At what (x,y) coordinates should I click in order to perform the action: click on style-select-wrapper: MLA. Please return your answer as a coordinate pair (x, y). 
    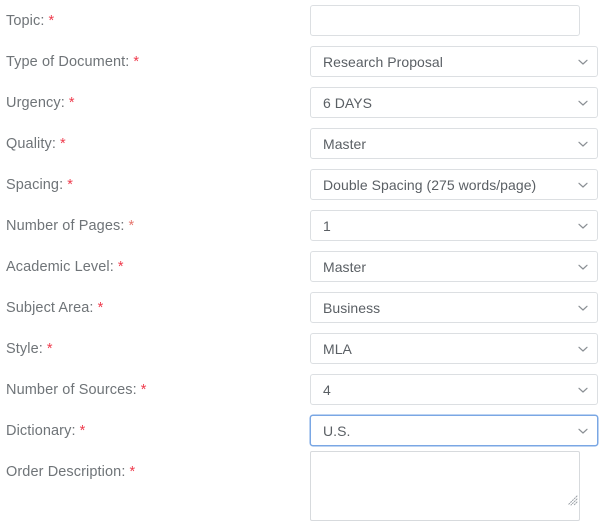
    Looking at the image, I should click on (454, 348).